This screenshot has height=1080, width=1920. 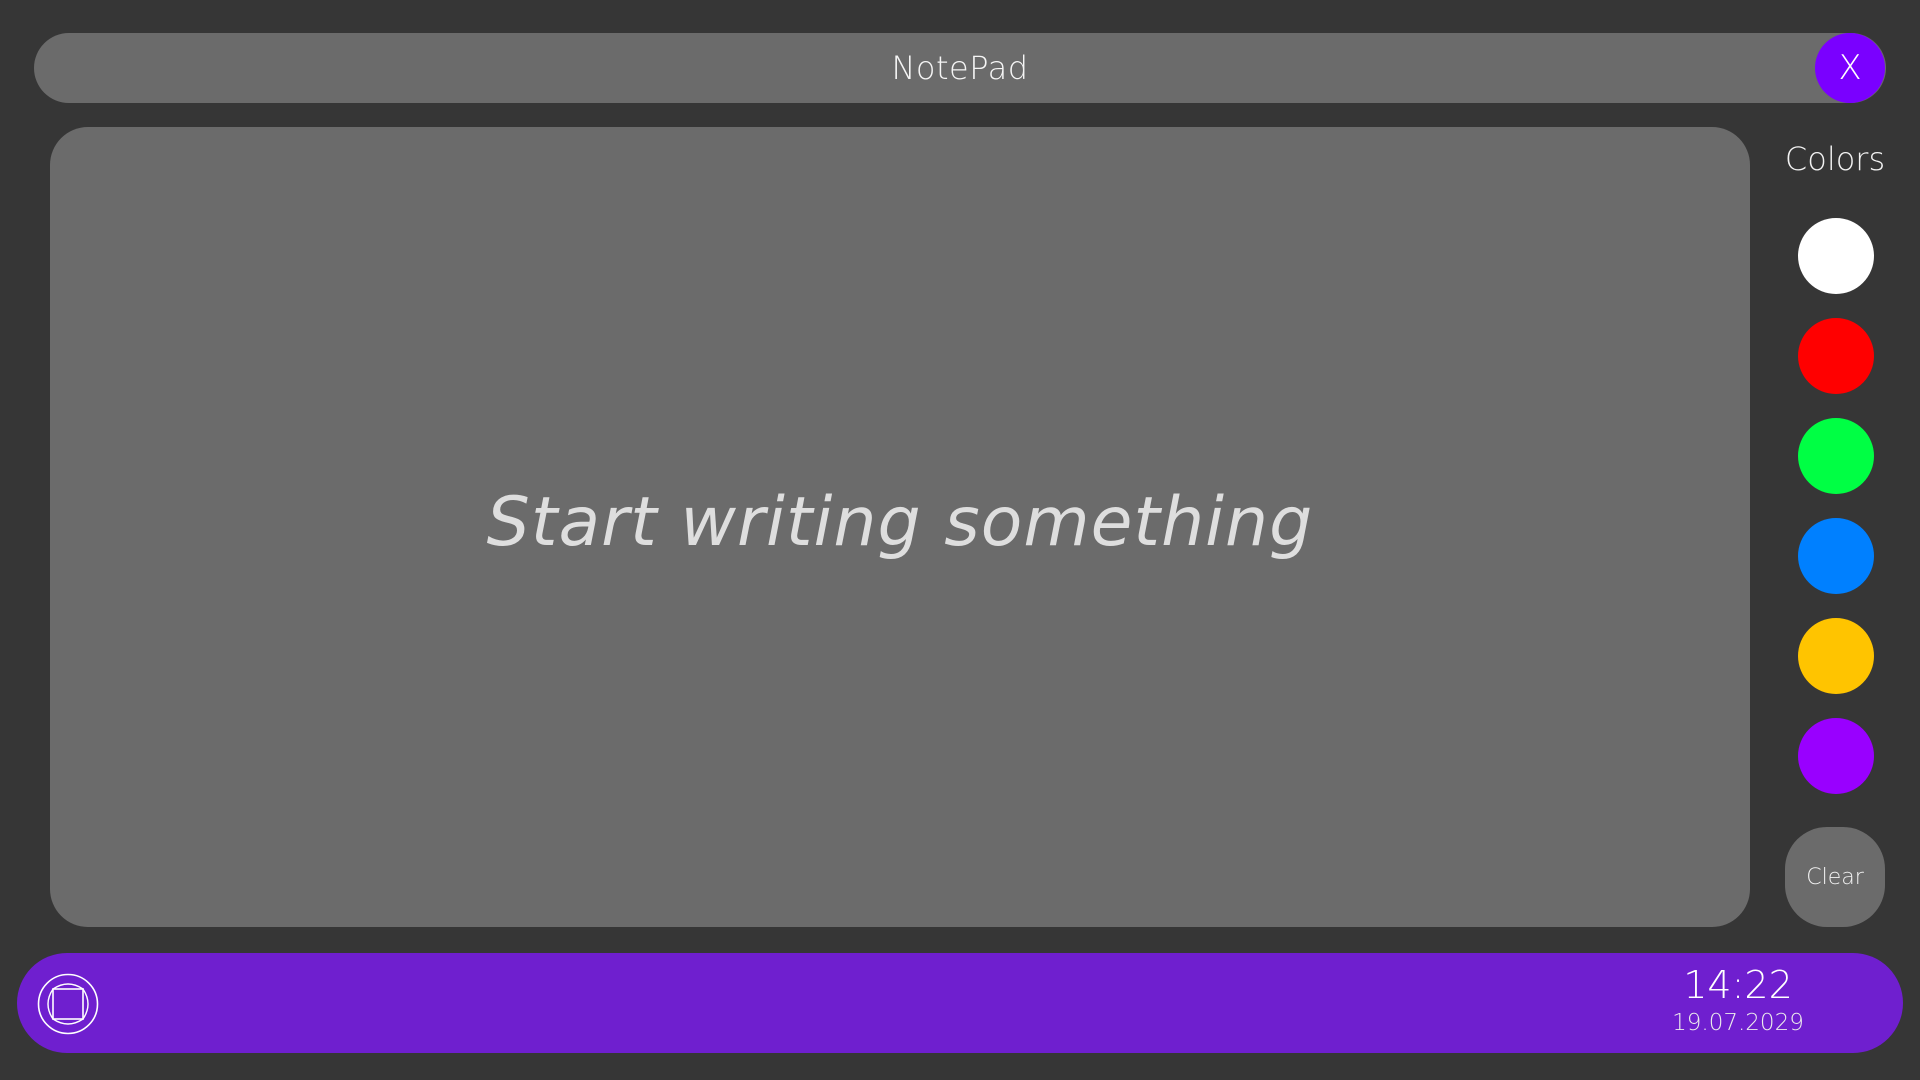 What do you see at coordinates (1836, 756) in the screenshot?
I see `color-swatch-purple` at bounding box center [1836, 756].